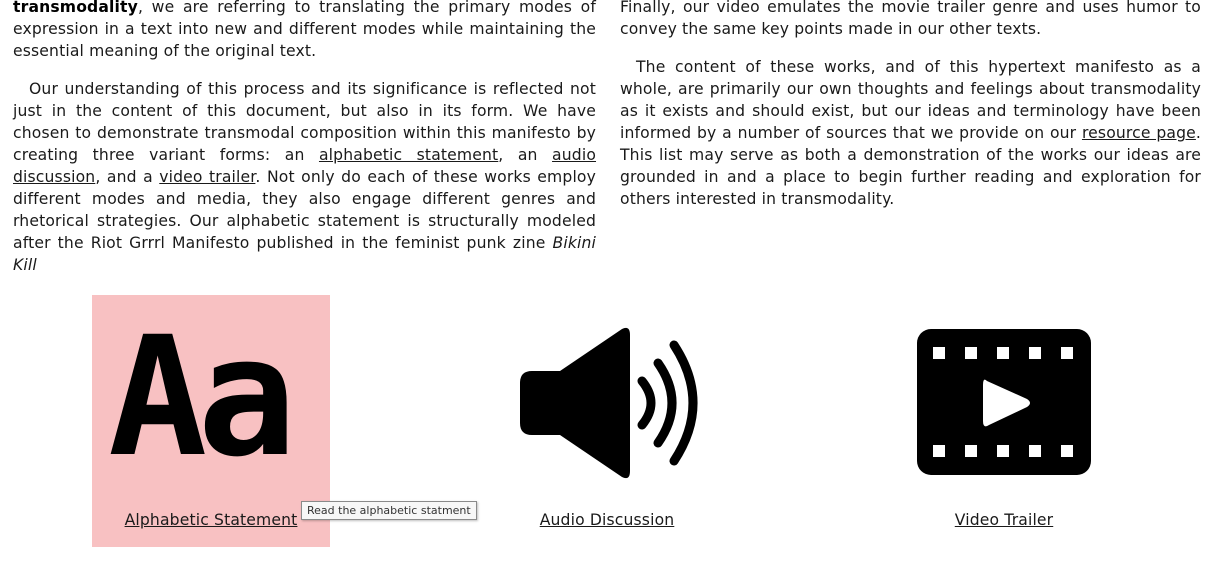 The image size is (1211, 569). I want to click on link-resource-page: resource page, so click(1139, 133).